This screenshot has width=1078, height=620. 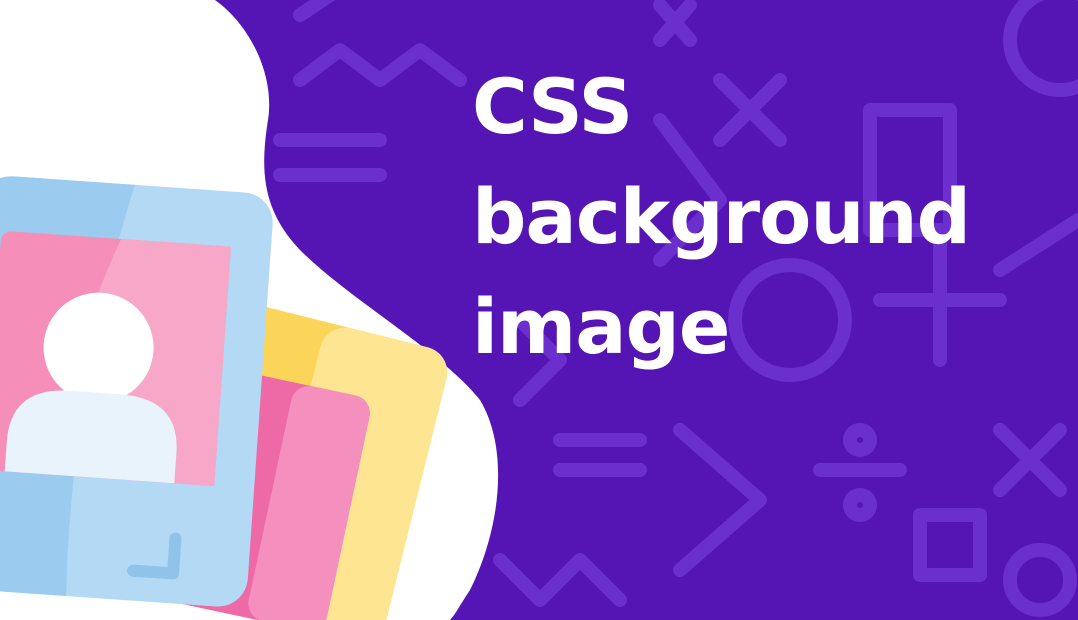 What do you see at coordinates (552, 106) in the screenshot?
I see `title-line-1: CSS` at bounding box center [552, 106].